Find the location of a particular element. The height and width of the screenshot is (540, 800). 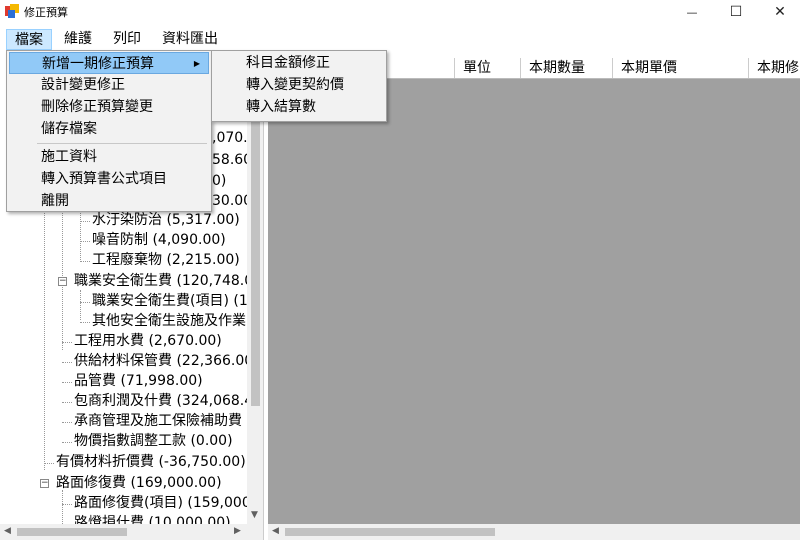

submenu-item-import-change-contract: 轉入變更契約價 is located at coordinates (299, 85).